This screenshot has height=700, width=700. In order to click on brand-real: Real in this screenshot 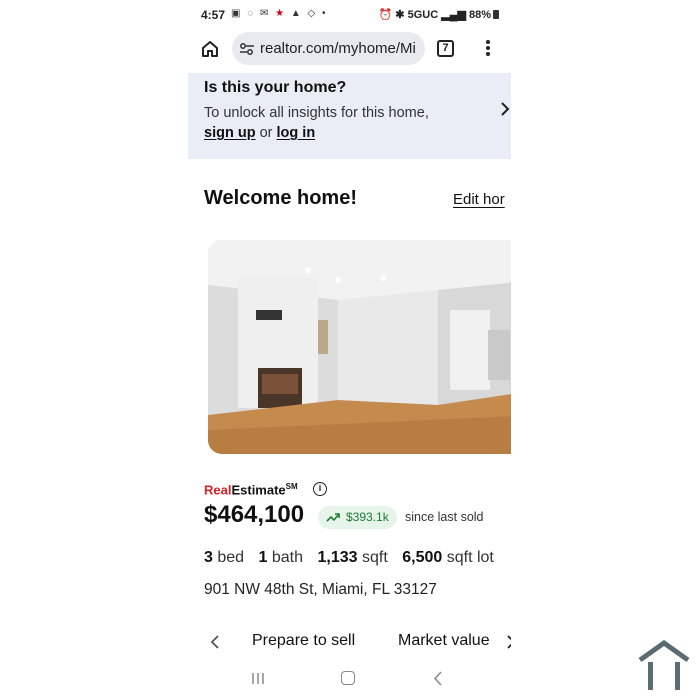, I will do `click(218, 490)`.